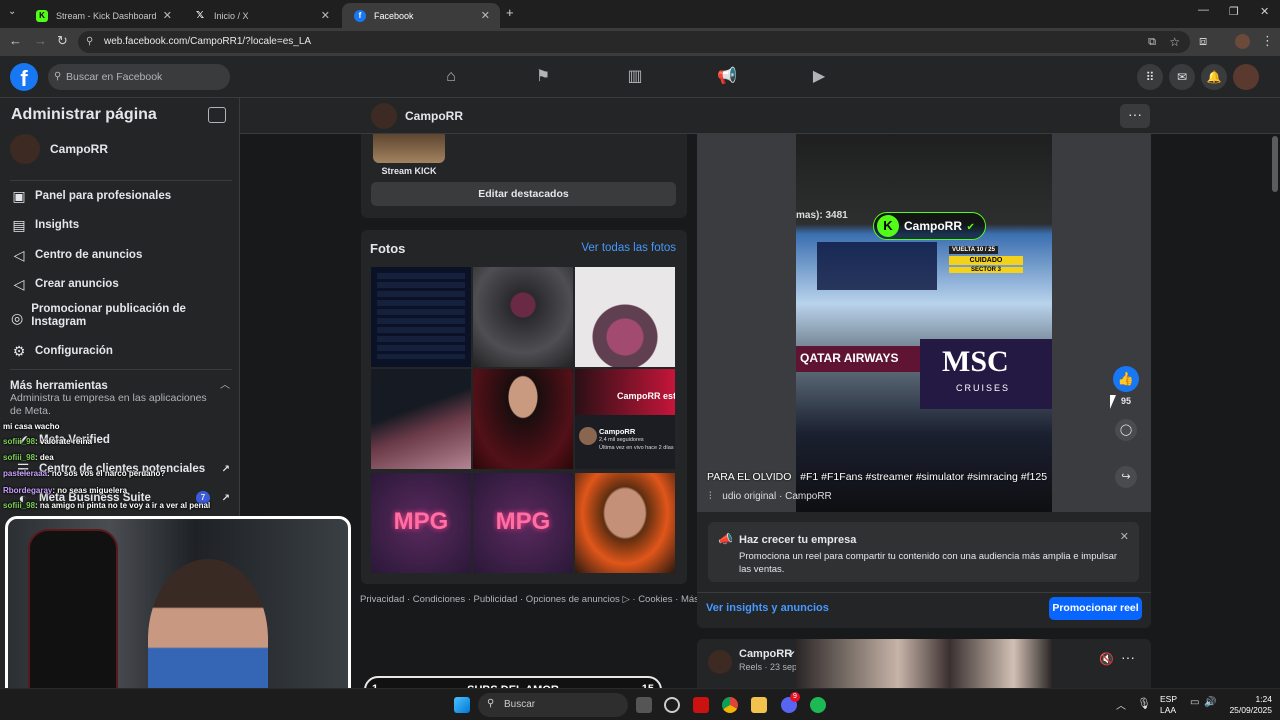 The width and height of the screenshot is (1280, 720). Describe the element at coordinates (767, 608) in the screenshot. I see `see-insights-link: Ver insights y anuncios` at that location.